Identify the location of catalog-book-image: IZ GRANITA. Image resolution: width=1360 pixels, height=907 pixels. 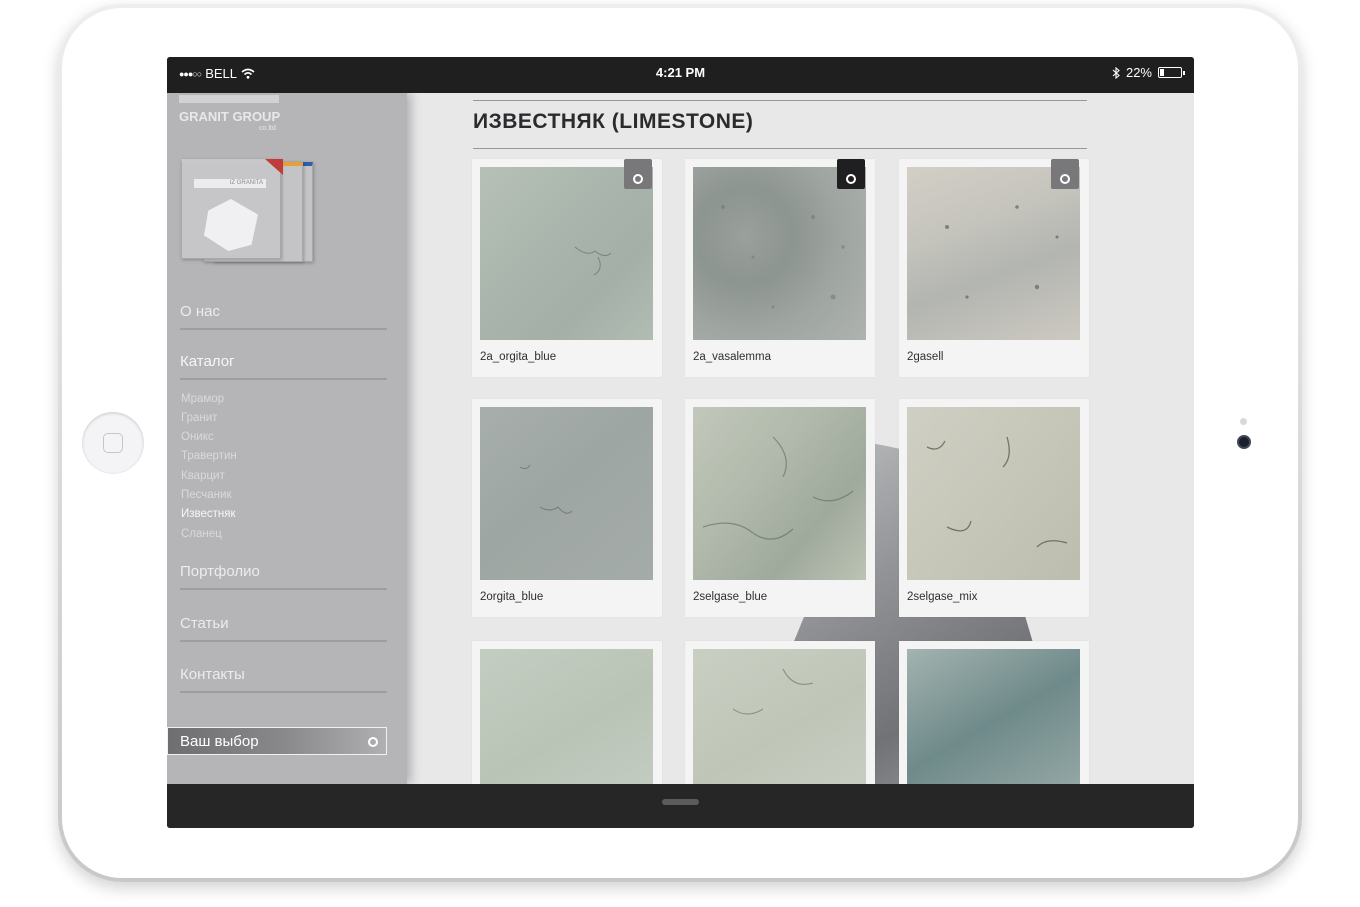
(247, 211).